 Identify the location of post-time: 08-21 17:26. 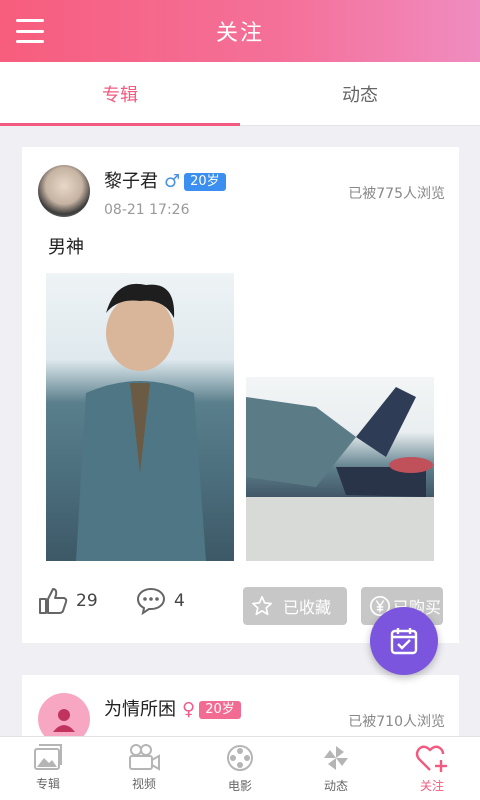
(147, 210).